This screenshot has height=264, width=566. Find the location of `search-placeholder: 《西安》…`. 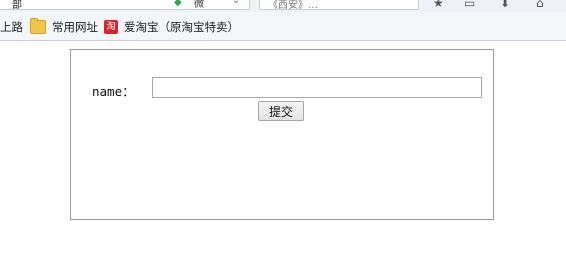

search-placeholder: 《西安》… is located at coordinates (293, 5).